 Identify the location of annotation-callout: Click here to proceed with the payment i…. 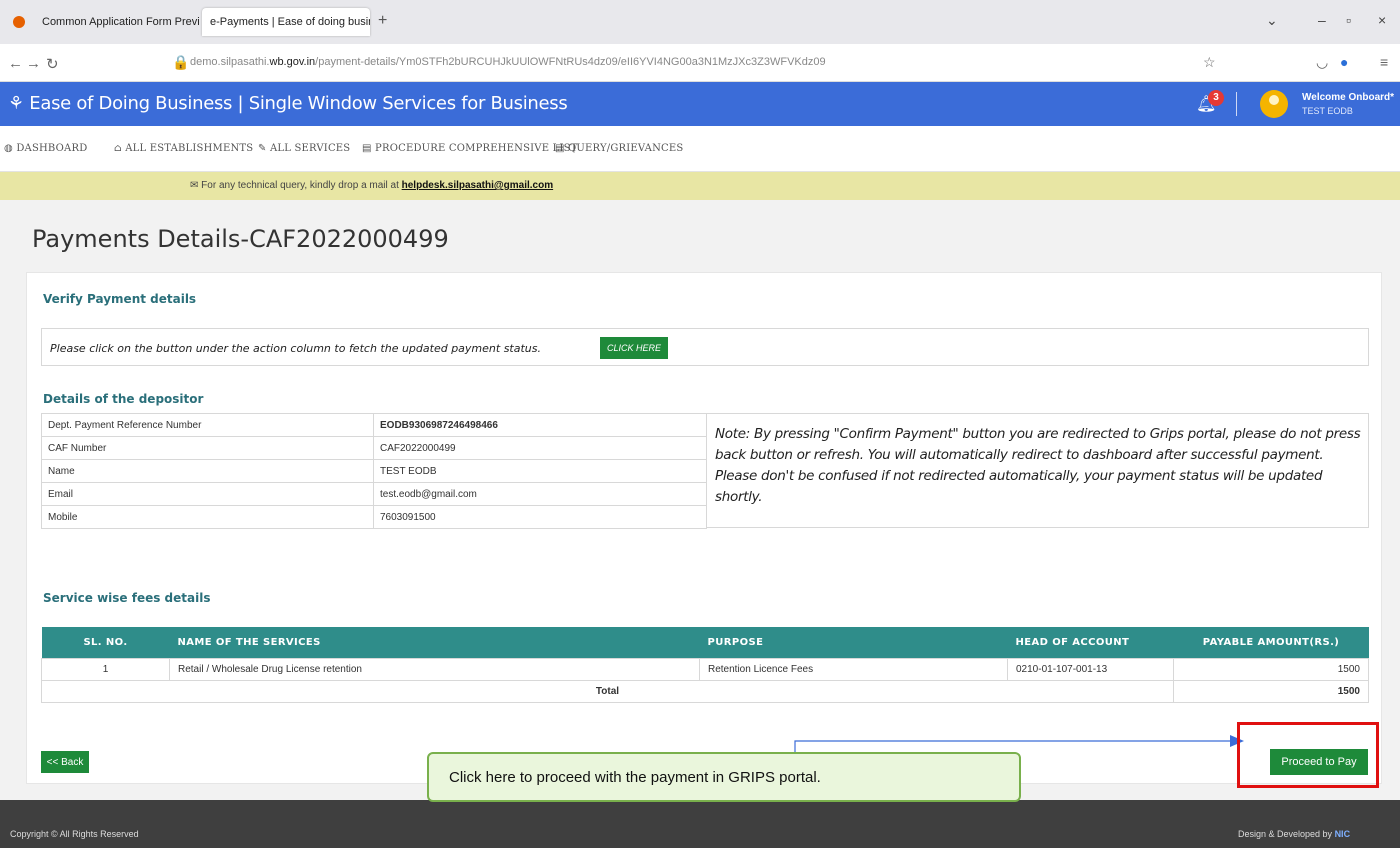
(724, 777).